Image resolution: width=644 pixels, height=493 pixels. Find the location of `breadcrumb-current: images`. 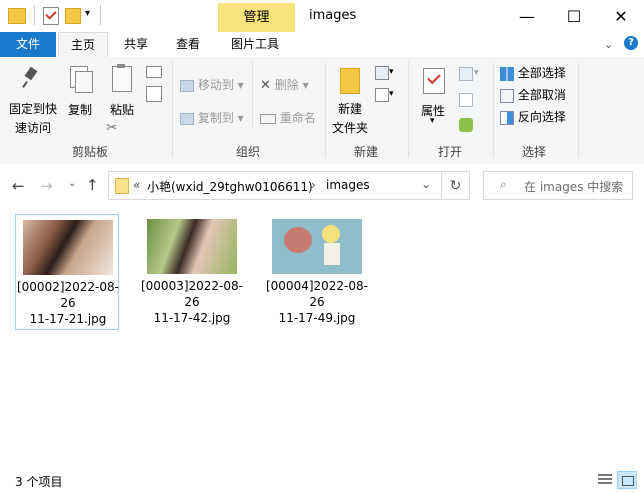

breadcrumb-current: images is located at coordinates (348, 185).